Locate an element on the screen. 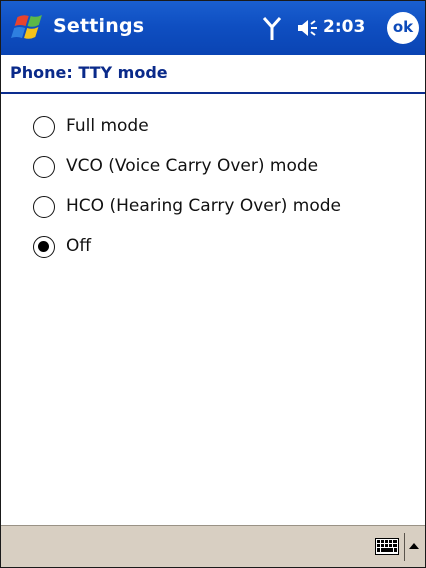  page-title: Phone: TTY mode is located at coordinates (89, 72).